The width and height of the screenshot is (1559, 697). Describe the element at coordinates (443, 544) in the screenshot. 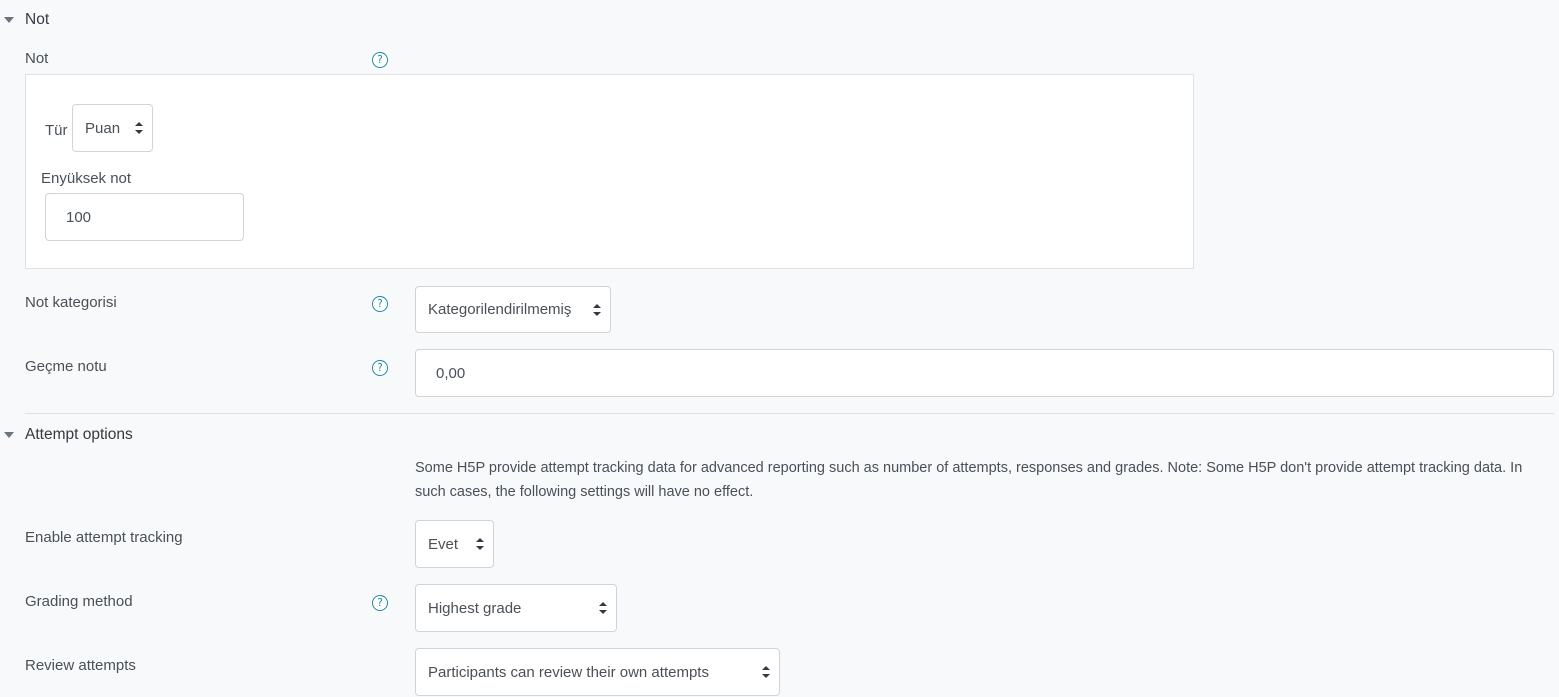

I see `tracking-value: Evet` at that location.